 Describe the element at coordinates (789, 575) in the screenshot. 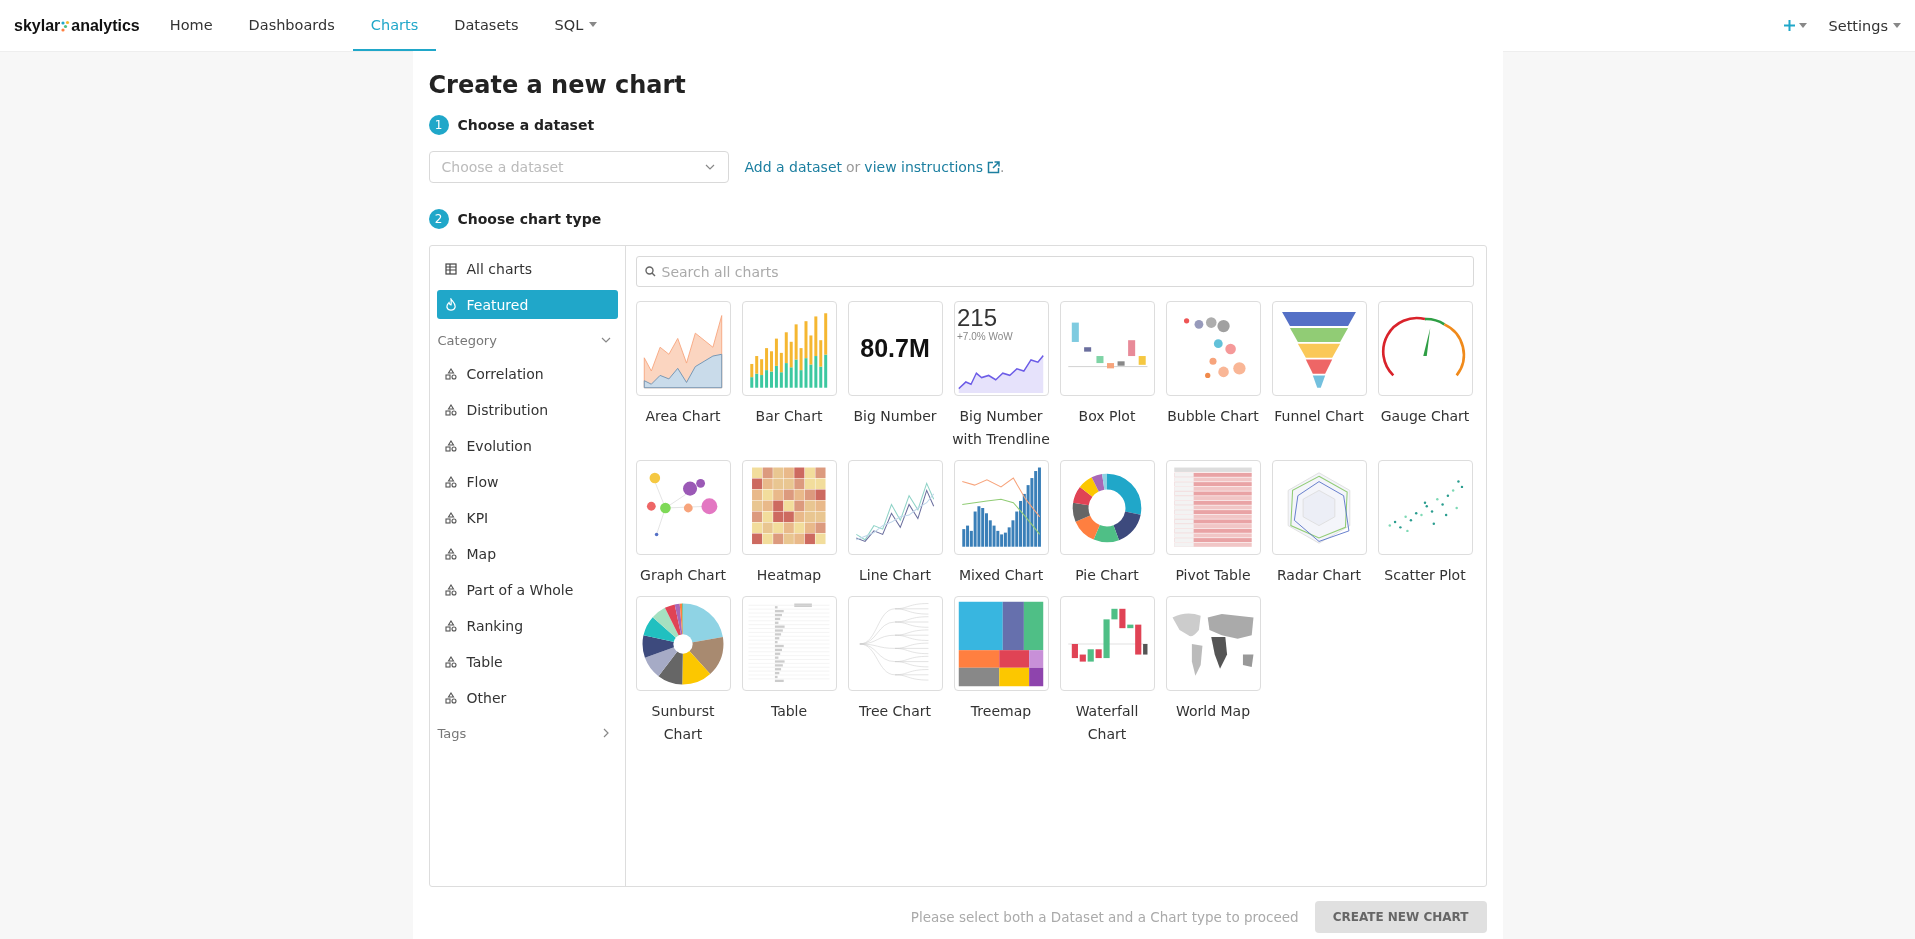

I see `chart-type-label: Heatmap` at that location.